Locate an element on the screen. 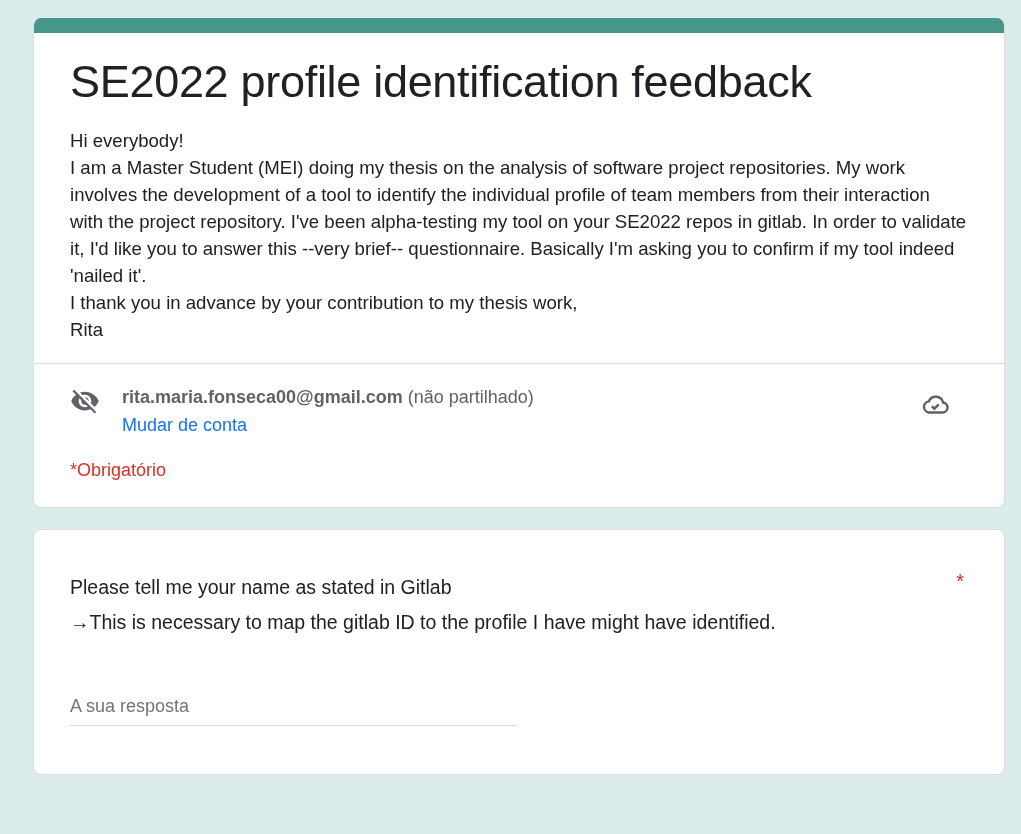  required-mark: * is located at coordinates (960, 582).